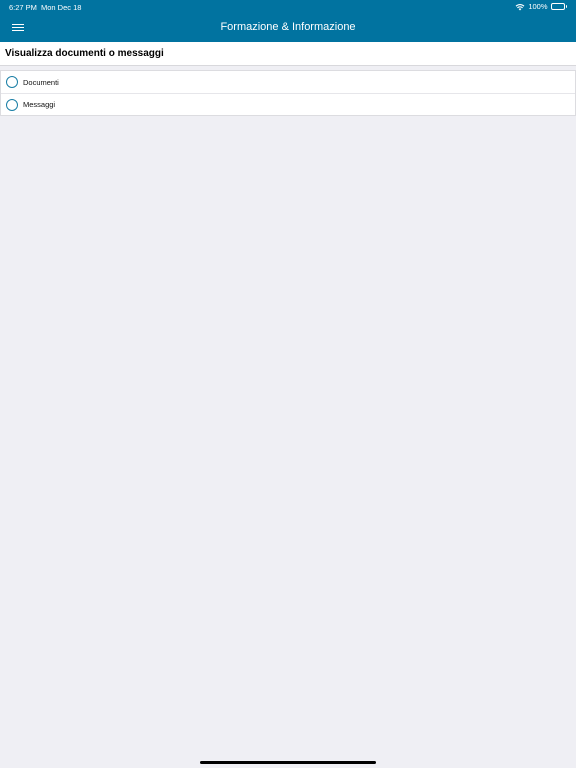 The height and width of the screenshot is (768, 576). What do you see at coordinates (41, 82) in the screenshot?
I see `option-label-documenti: Documenti` at bounding box center [41, 82].